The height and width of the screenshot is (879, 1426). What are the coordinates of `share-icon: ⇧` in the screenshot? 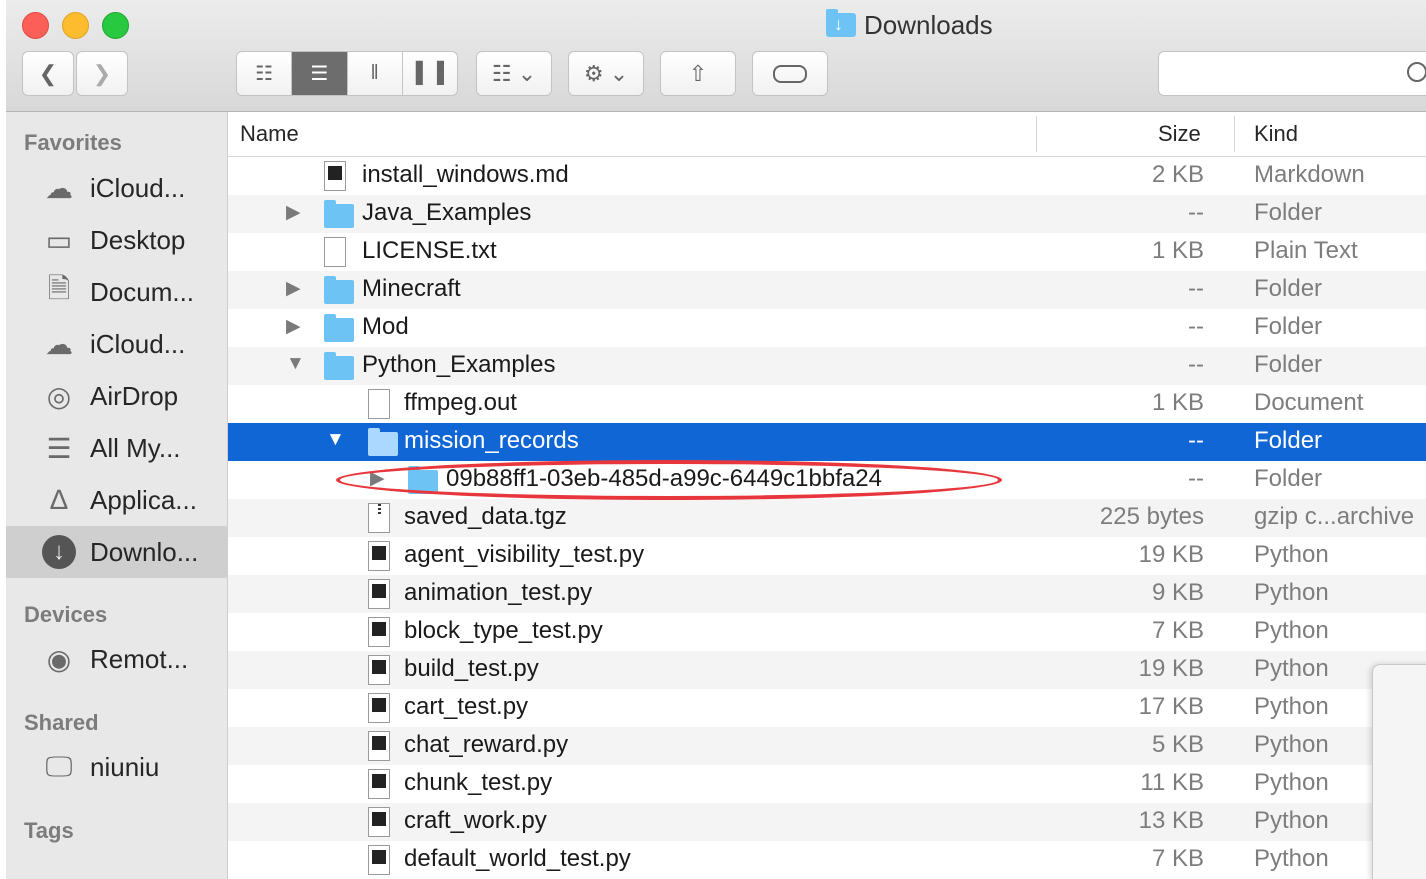 It's located at (698, 73).